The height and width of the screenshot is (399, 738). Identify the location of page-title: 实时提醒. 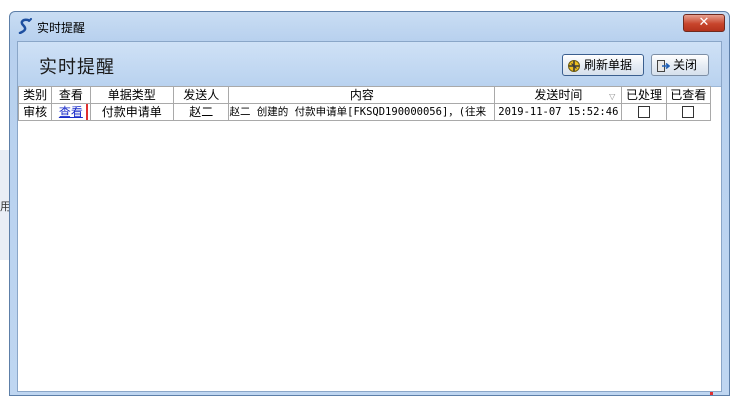
(77, 67).